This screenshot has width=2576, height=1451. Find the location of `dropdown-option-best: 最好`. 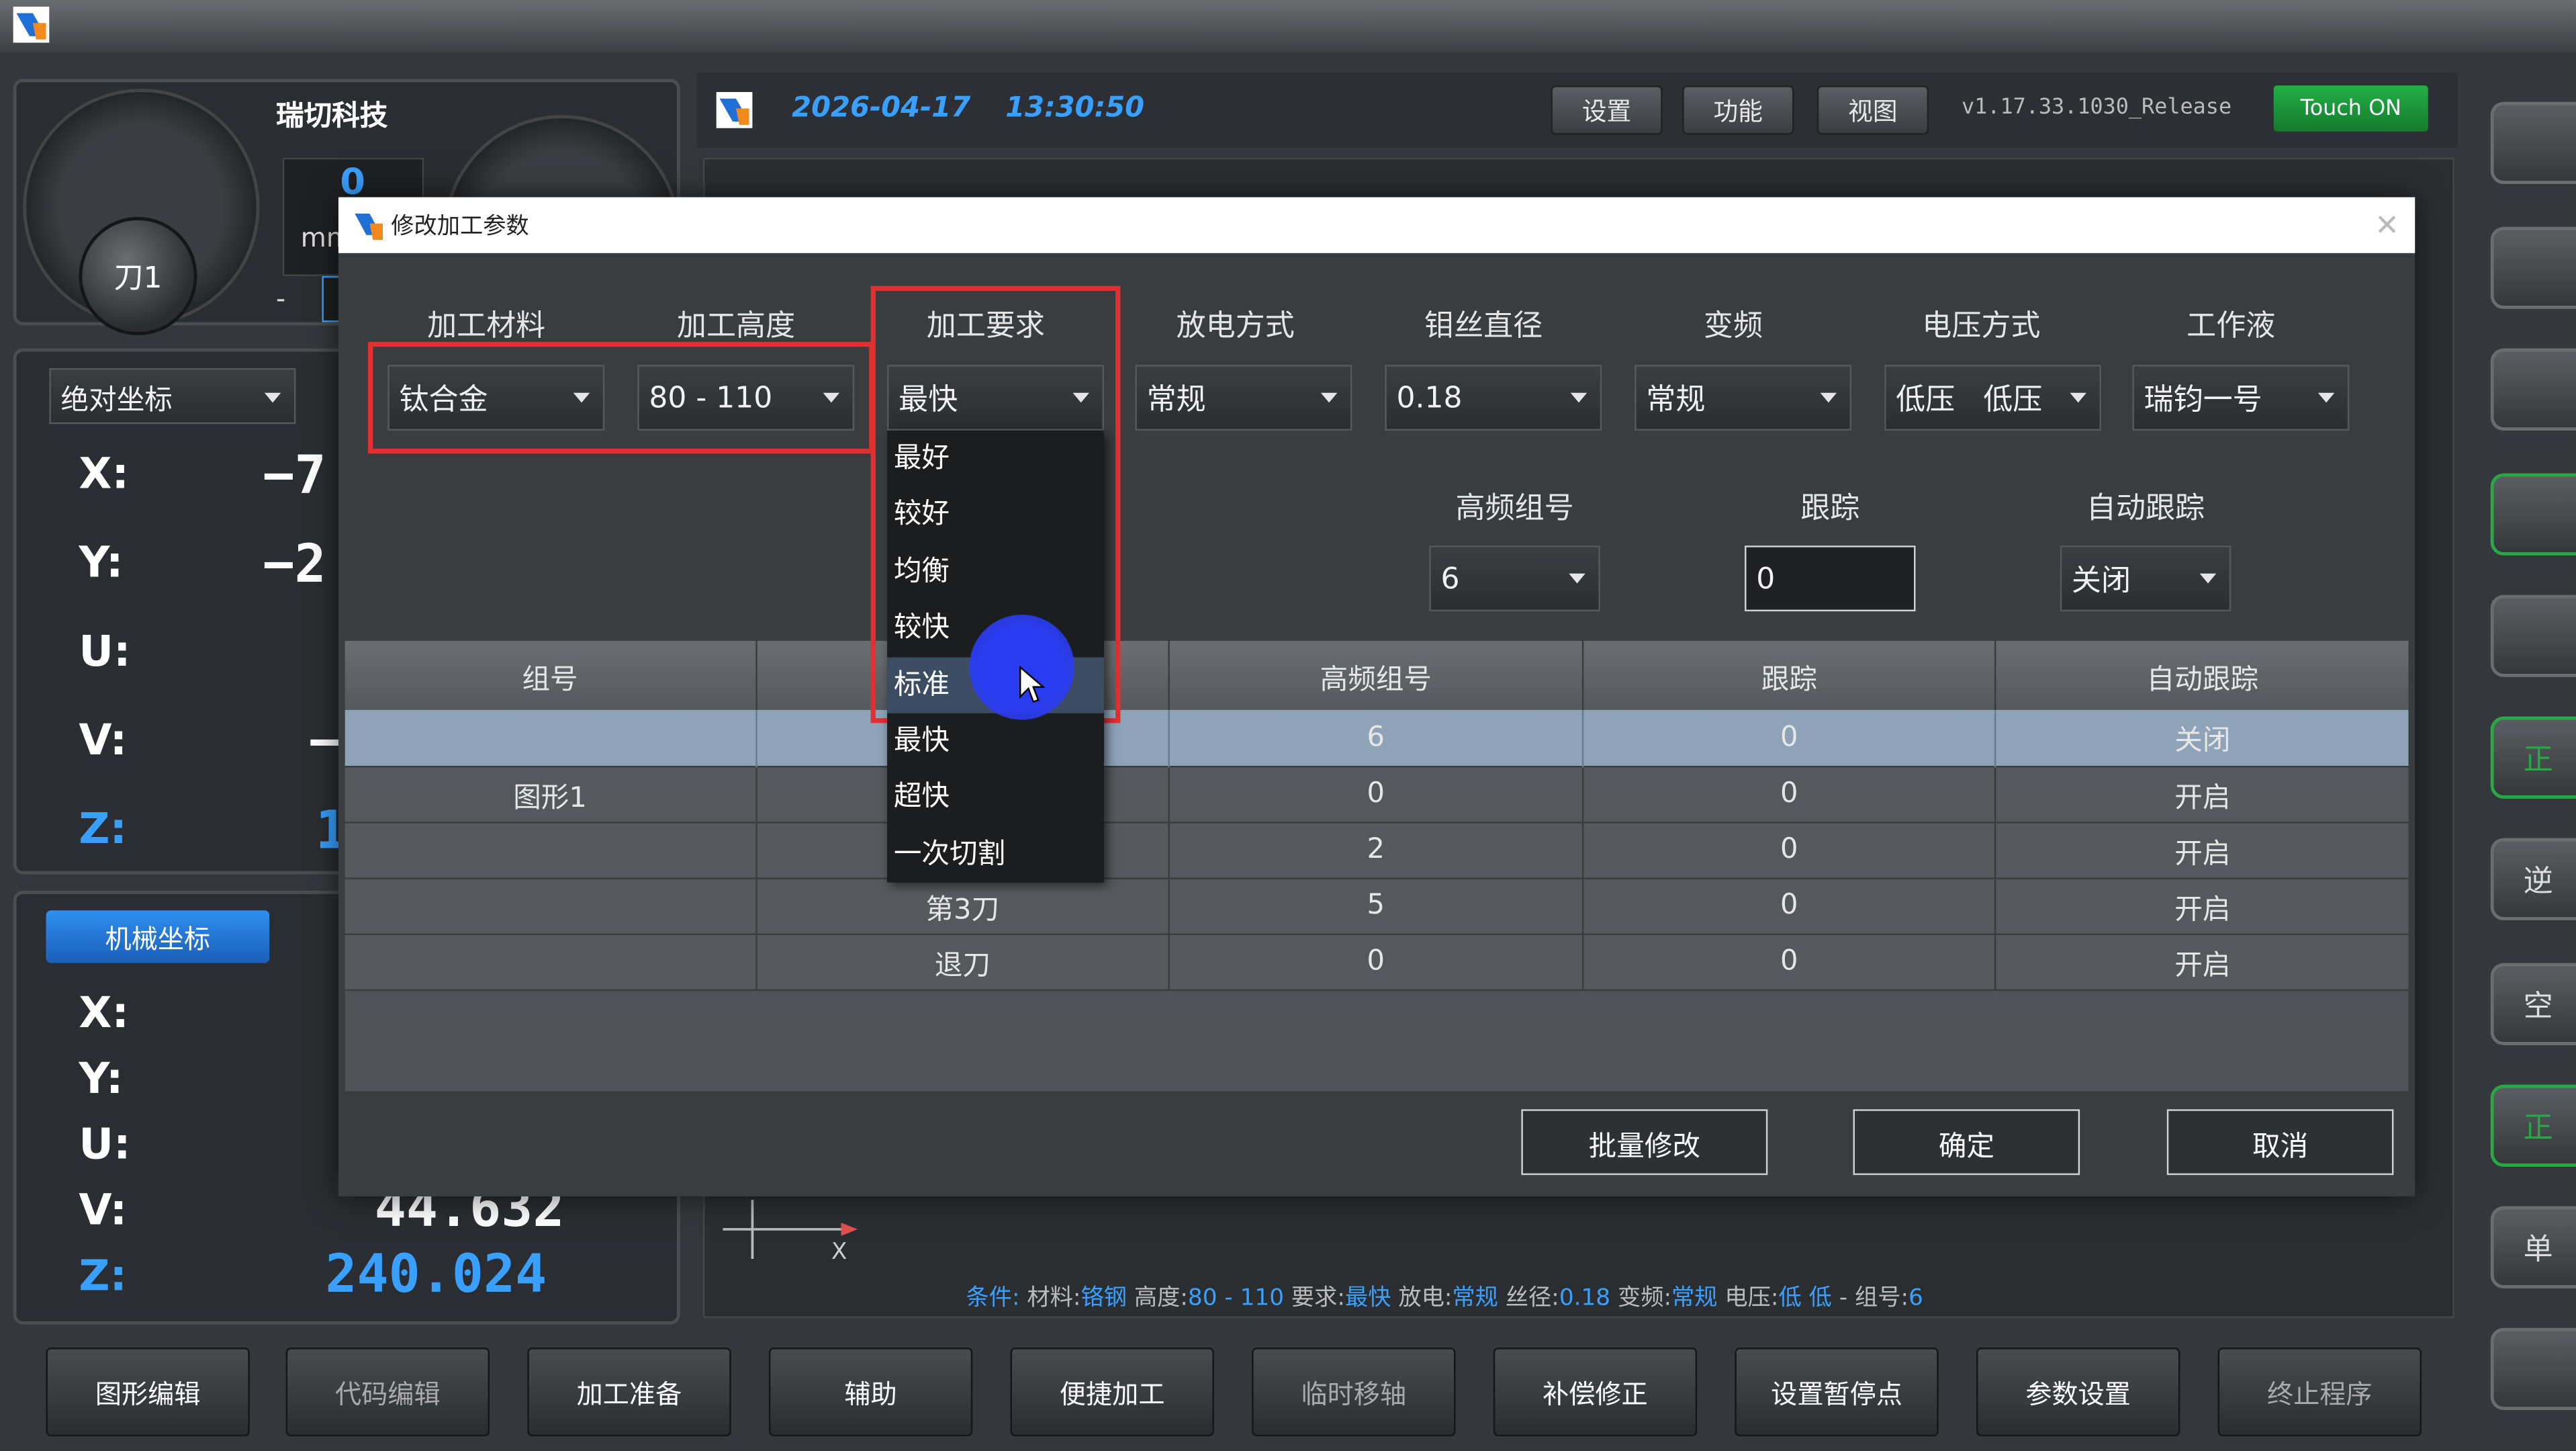

dropdown-option-best: 最好 is located at coordinates (995, 459).